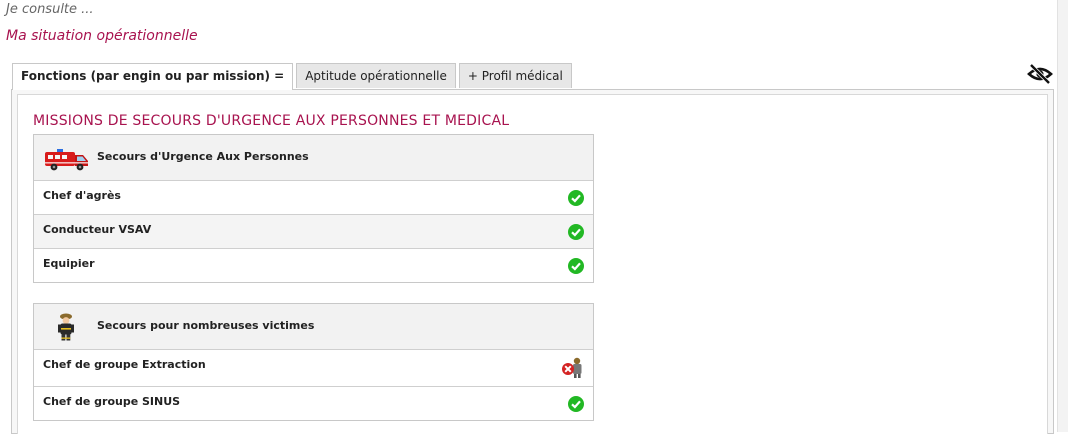  What do you see at coordinates (313, 158) in the screenshot?
I see `mission-header: Secours d'Urgence Aux Personnes` at bounding box center [313, 158].